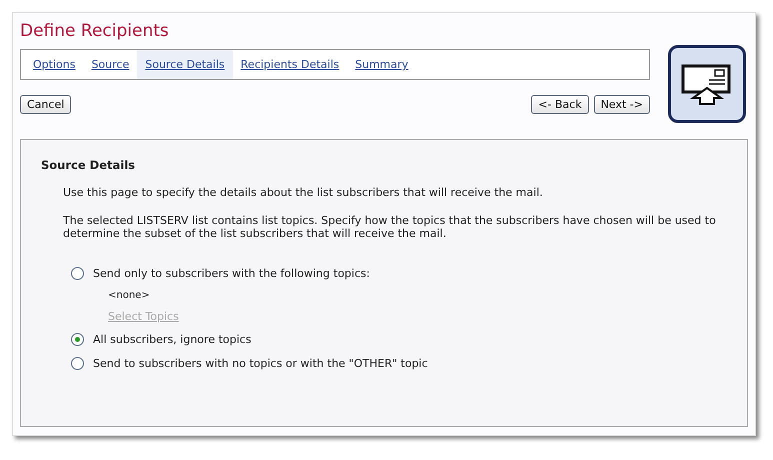 The height and width of the screenshot is (460, 773). What do you see at coordinates (290, 64) in the screenshot?
I see `wizard-tab: Recipients Details` at bounding box center [290, 64].